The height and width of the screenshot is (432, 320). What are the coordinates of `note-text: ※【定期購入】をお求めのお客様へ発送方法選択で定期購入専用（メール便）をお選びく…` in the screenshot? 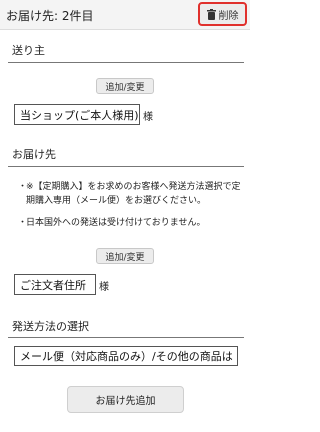 It's located at (133, 194).